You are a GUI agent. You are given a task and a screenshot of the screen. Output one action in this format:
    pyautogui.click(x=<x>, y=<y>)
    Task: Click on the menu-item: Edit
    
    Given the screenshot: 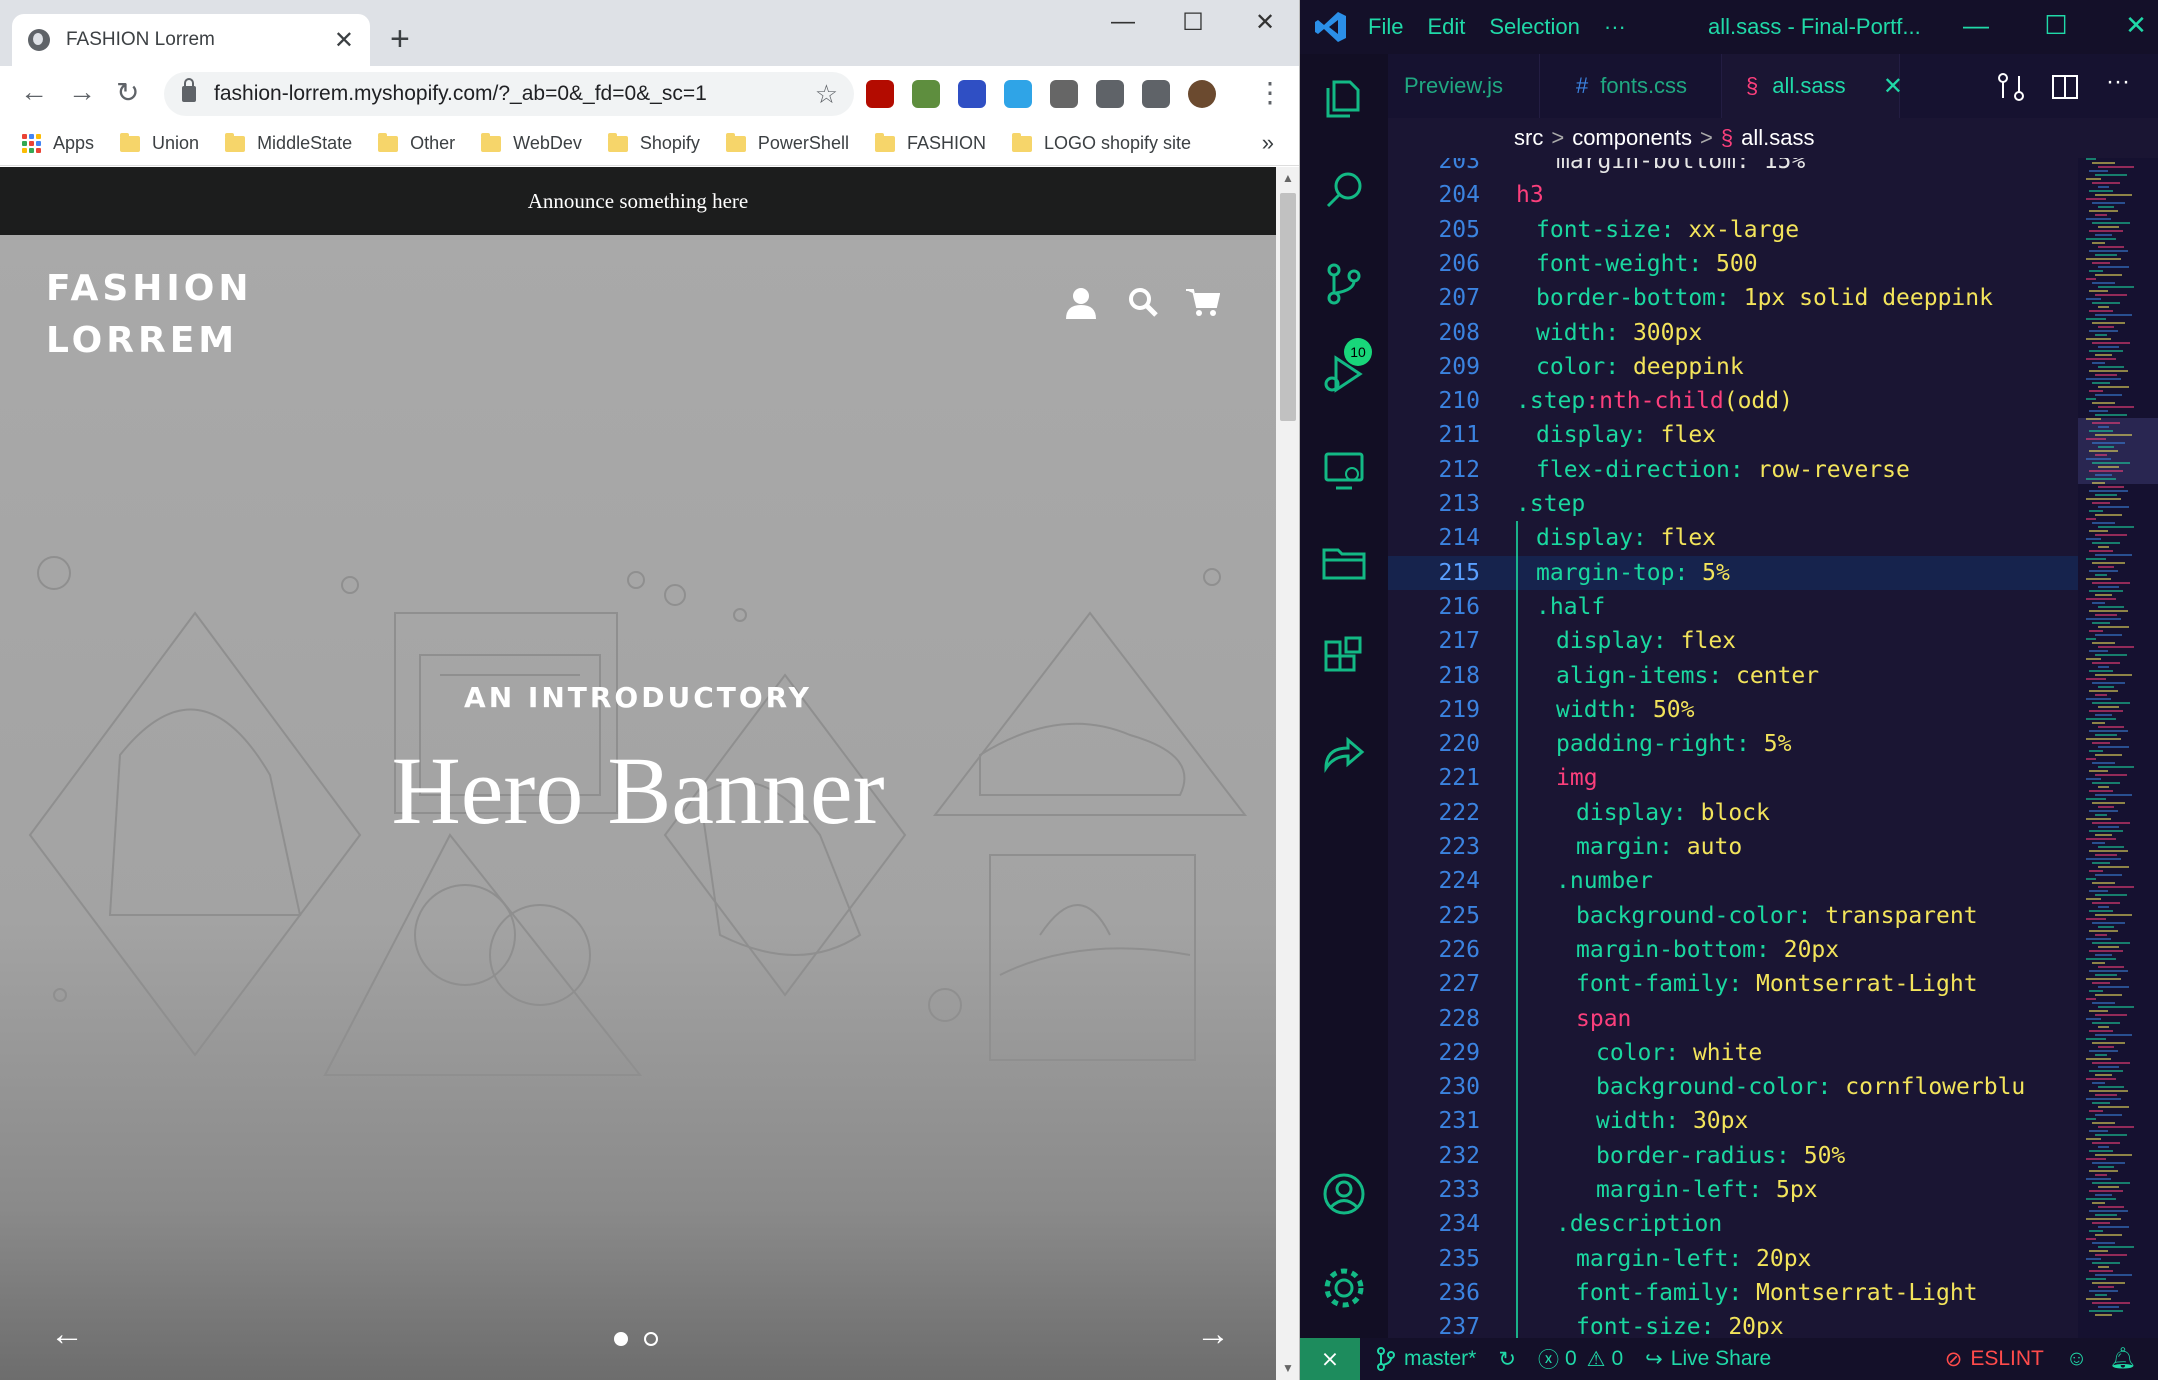 What is the action you would take?
    pyautogui.click(x=1446, y=27)
    